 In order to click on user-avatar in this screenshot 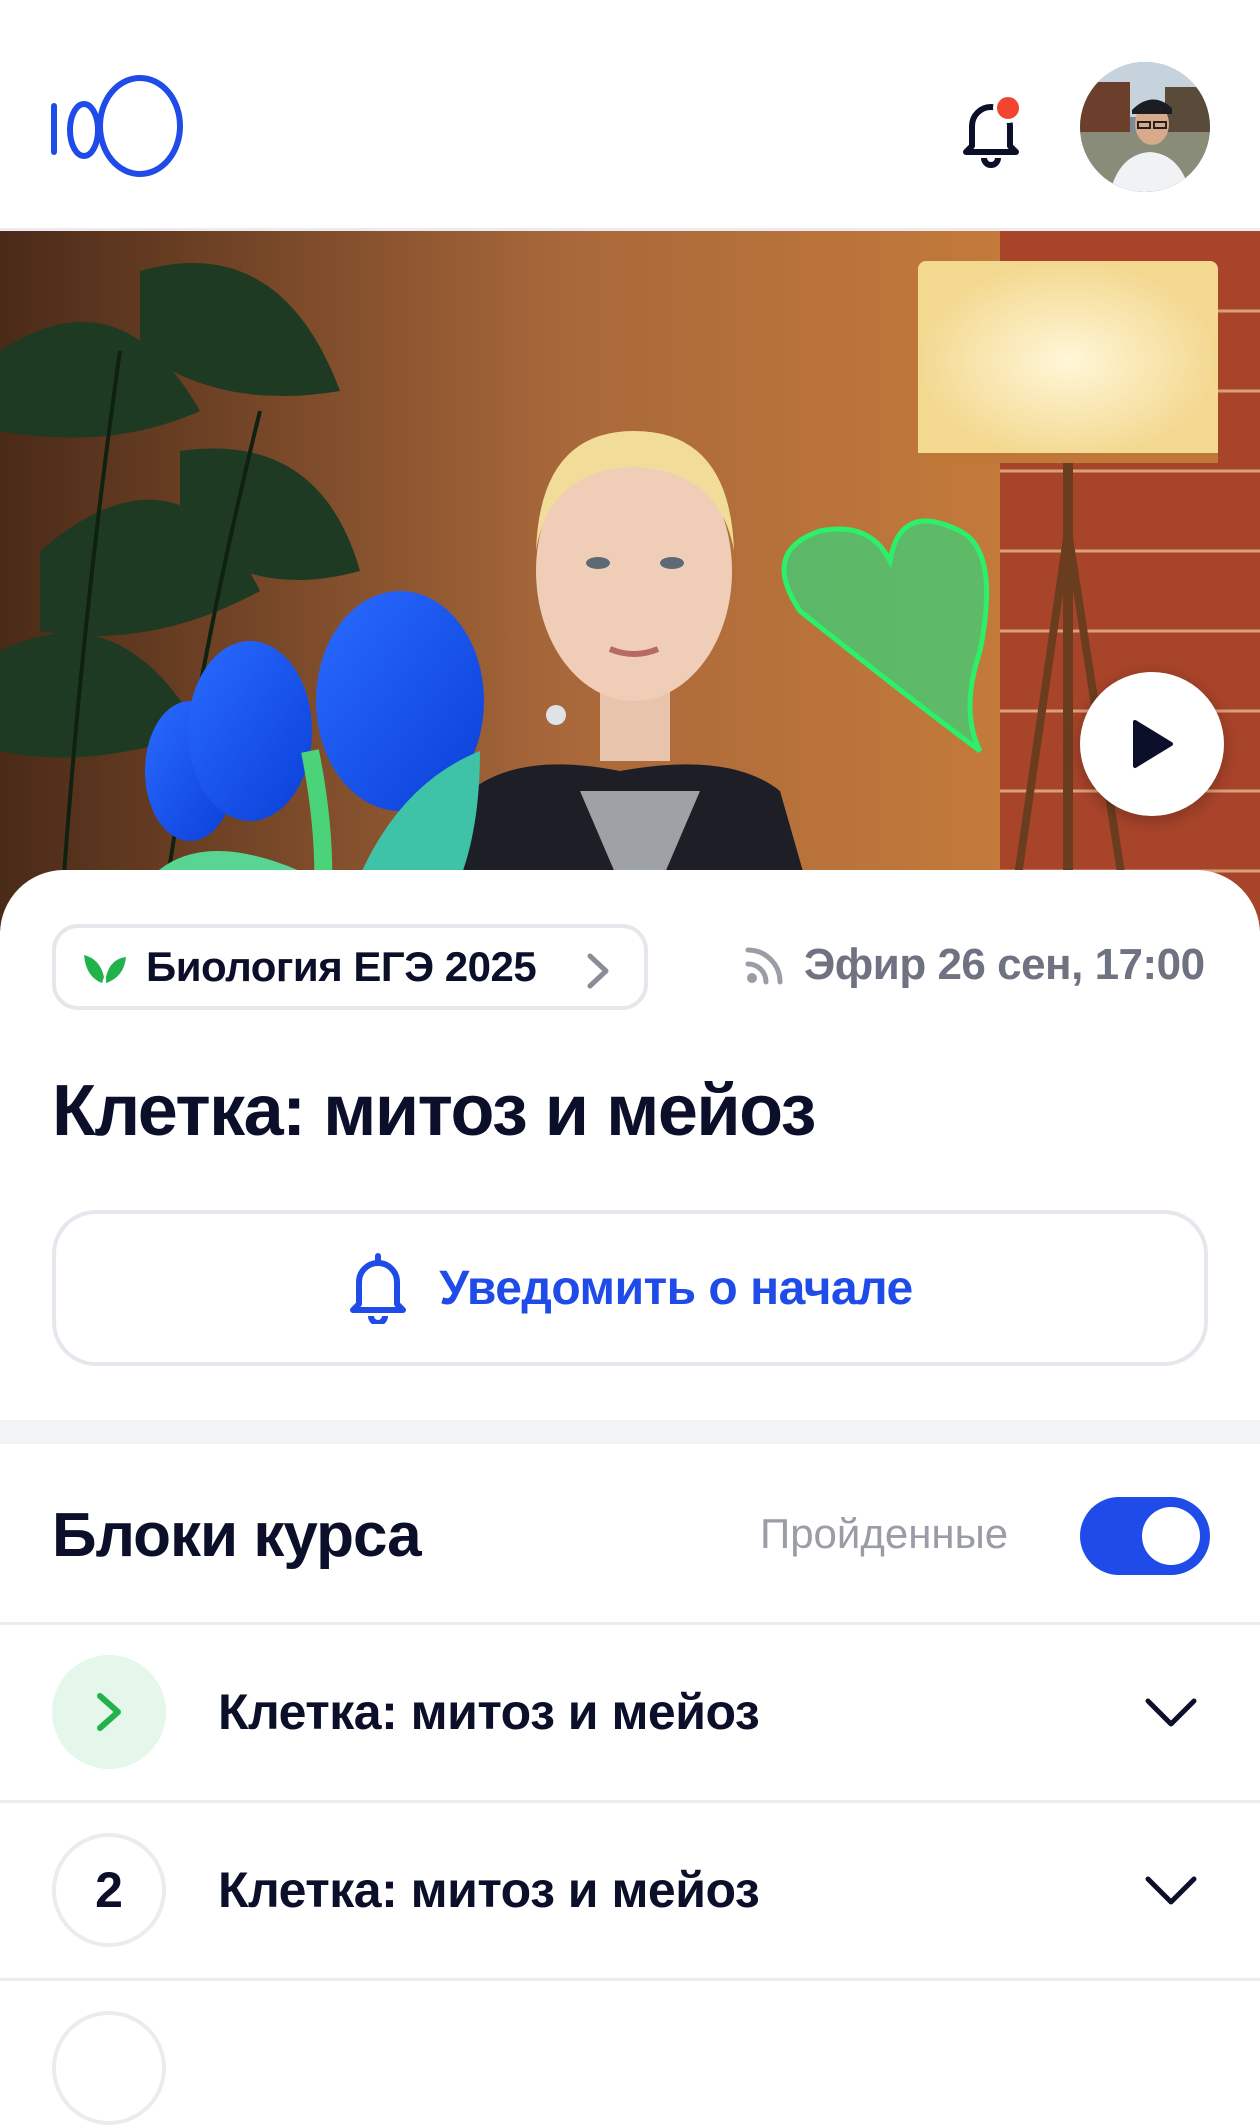, I will do `click(1145, 127)`.